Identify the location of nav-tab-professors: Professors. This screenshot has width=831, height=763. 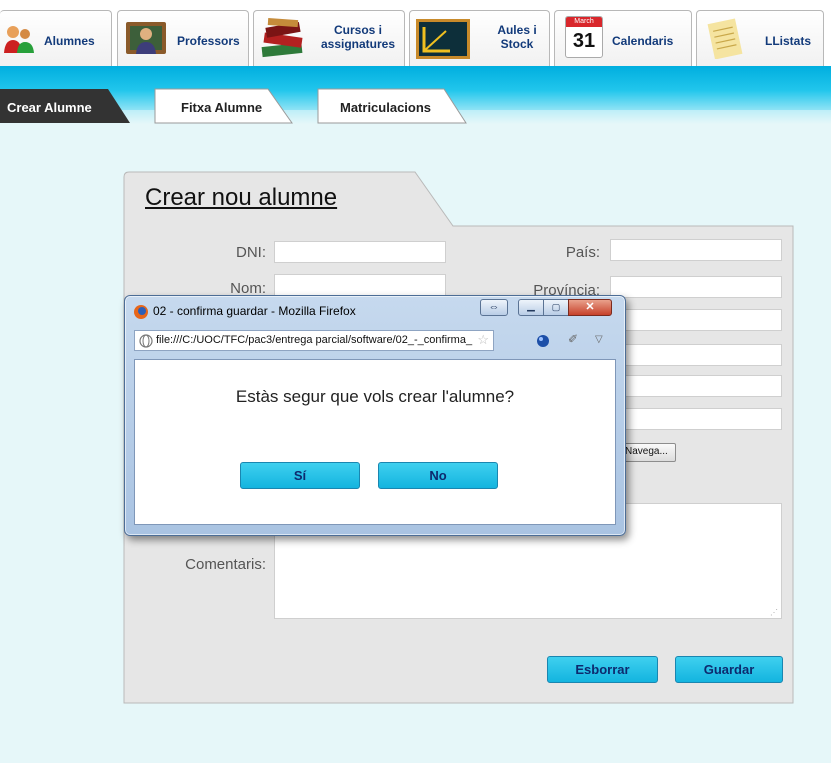
(183, 38).